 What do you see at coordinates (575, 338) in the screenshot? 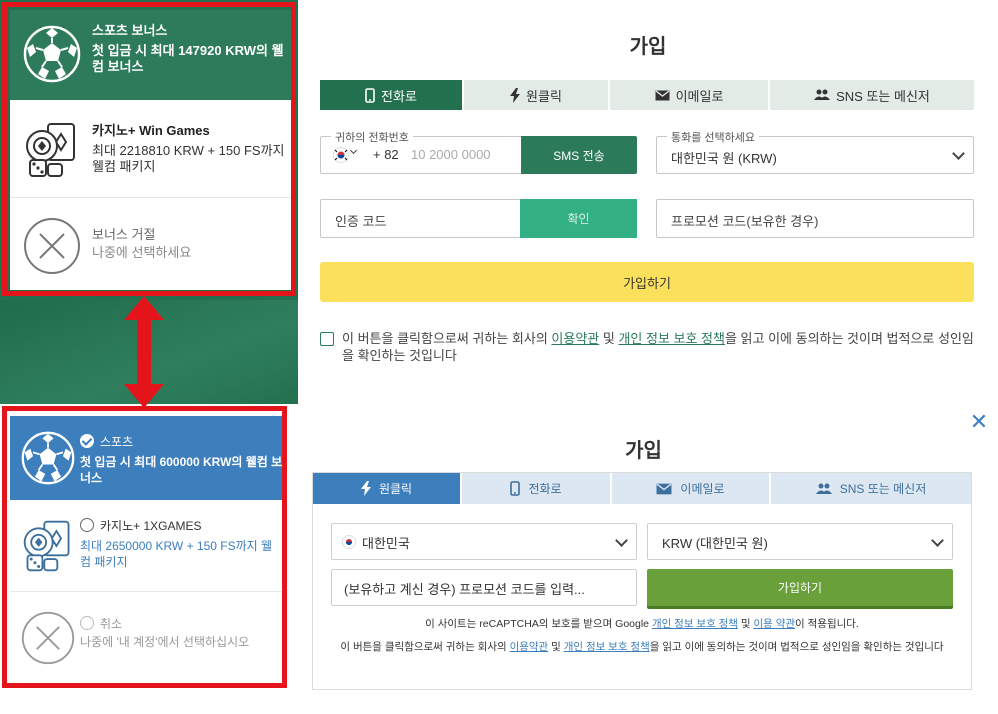
I see `terms-link: 이용약관` at bounding box center [575, 338].